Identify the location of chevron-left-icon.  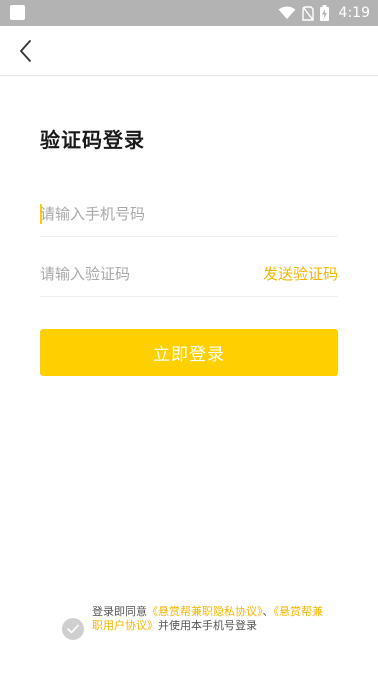
(25, 51).